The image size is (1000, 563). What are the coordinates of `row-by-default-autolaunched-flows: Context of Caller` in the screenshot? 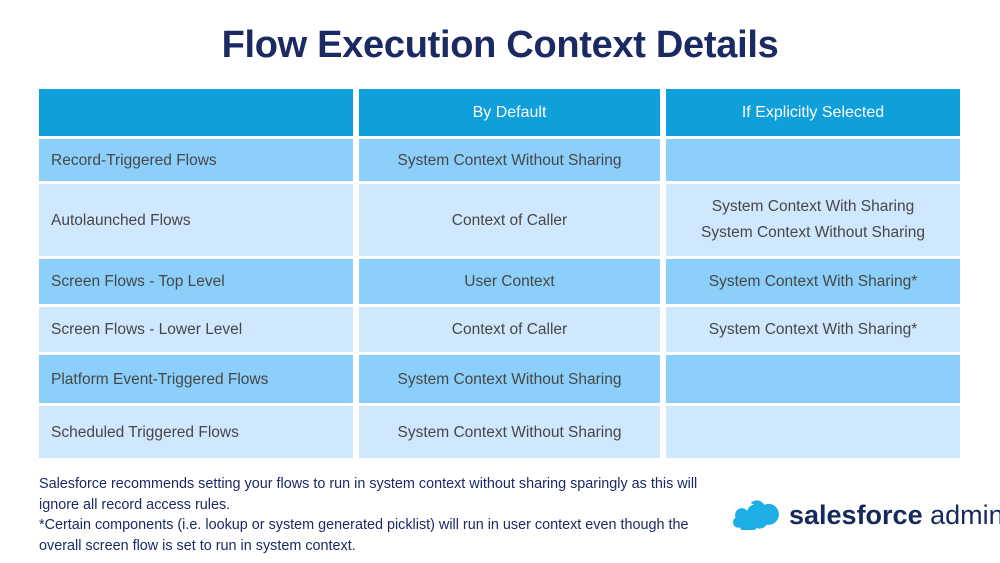 It's located at (509, 220).